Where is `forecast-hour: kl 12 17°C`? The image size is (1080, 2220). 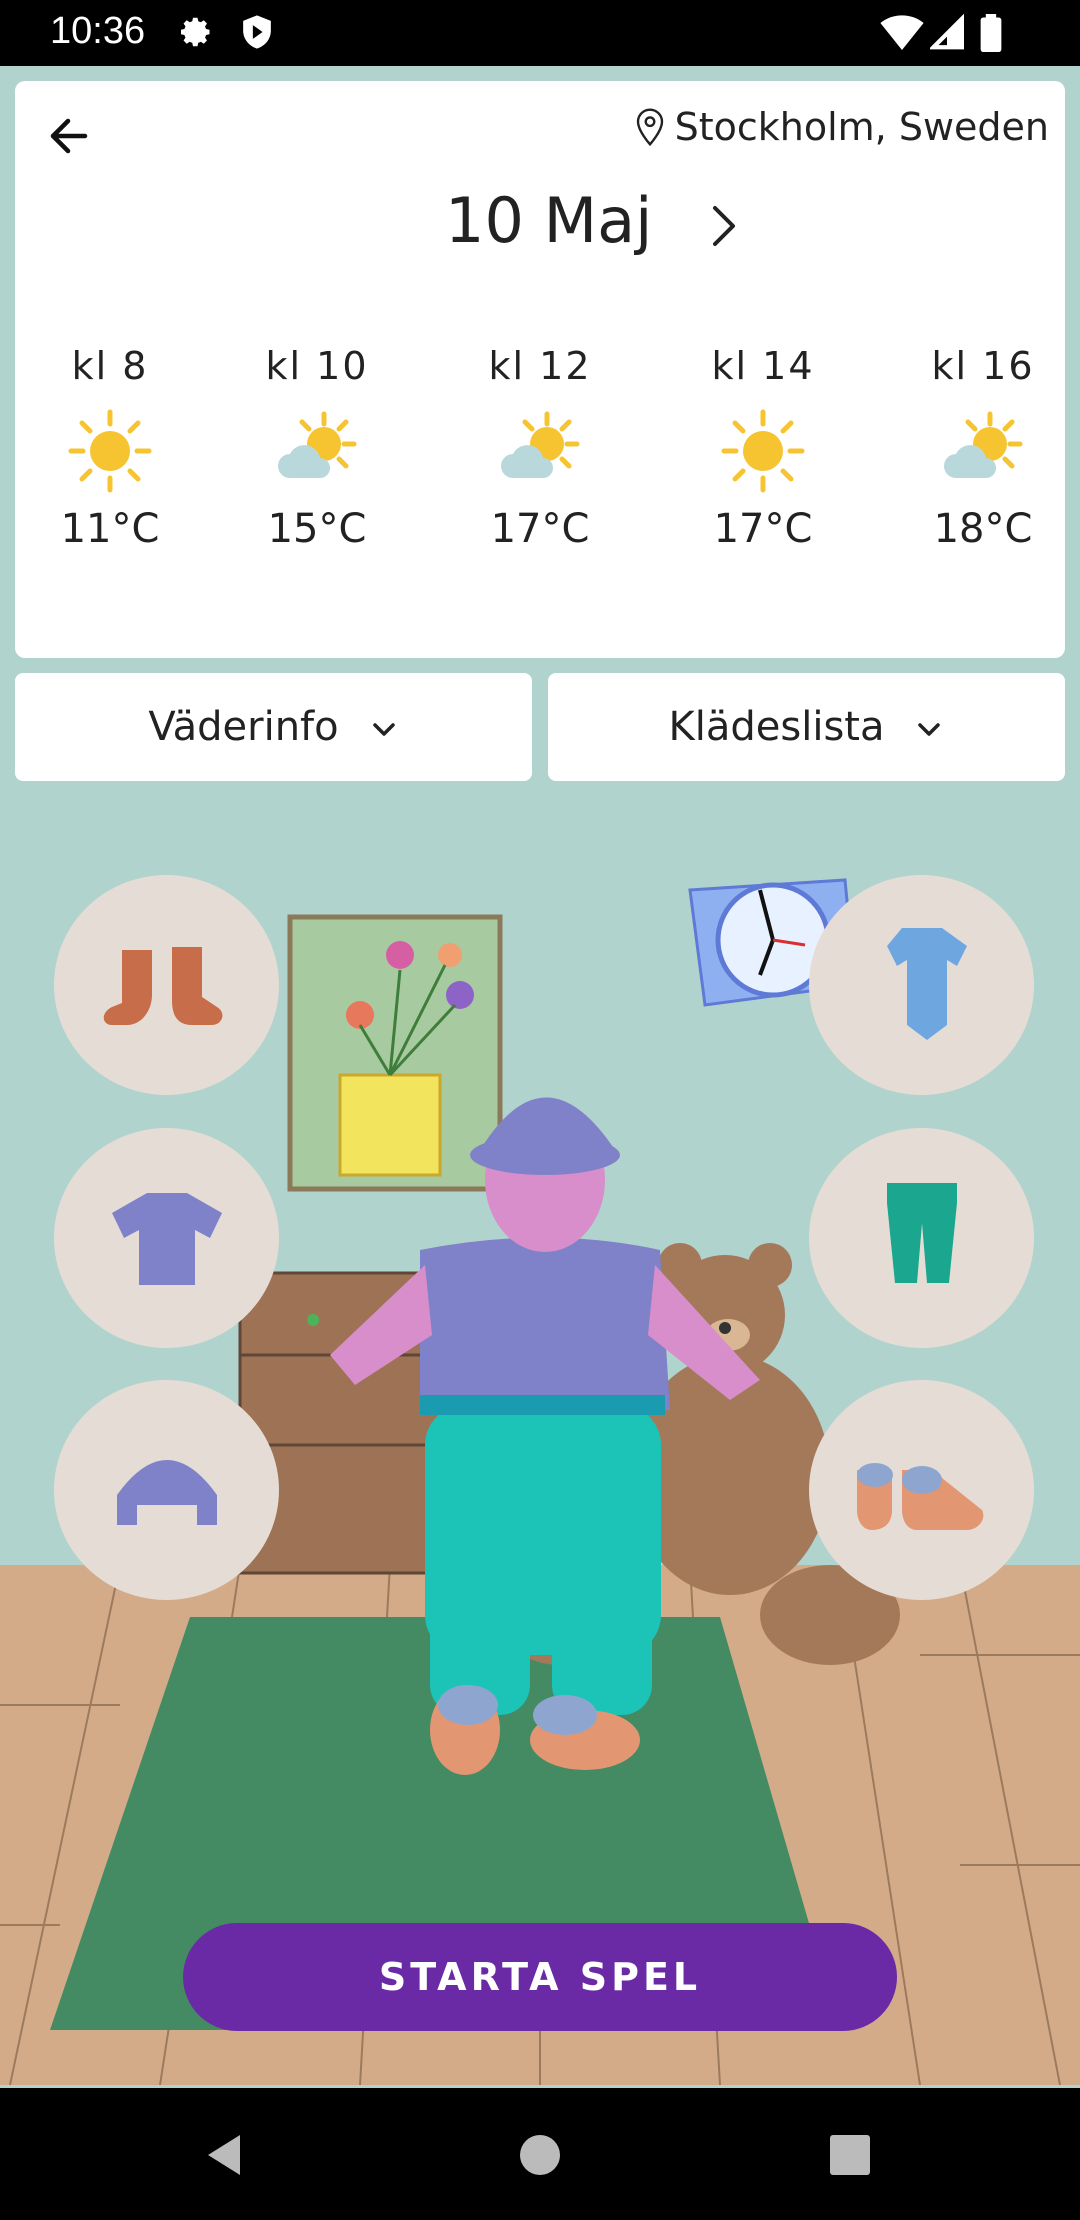
forecast-hour: kl 12 17°C is located at coordinates (540, 451).